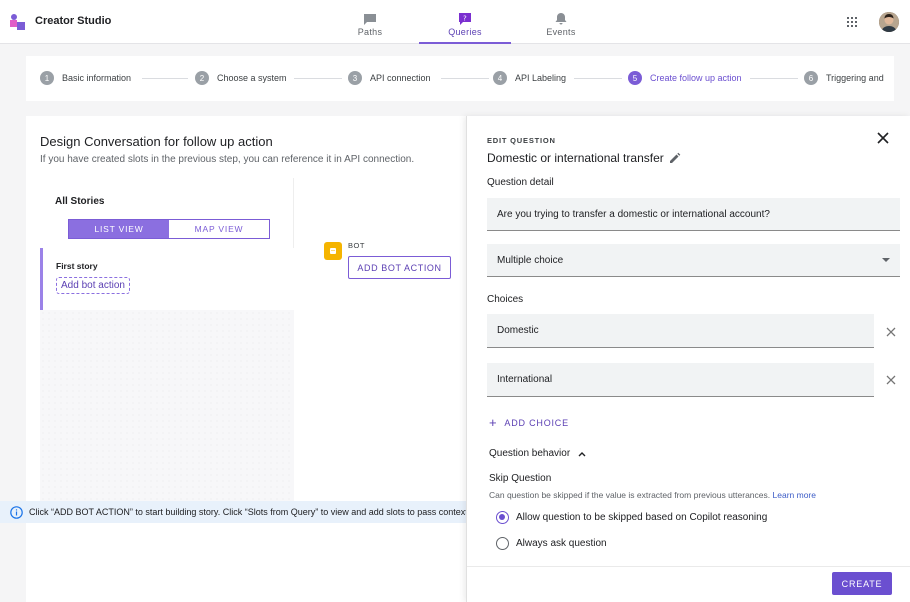  I want to click on step-label: API connection, so click(400, 78).